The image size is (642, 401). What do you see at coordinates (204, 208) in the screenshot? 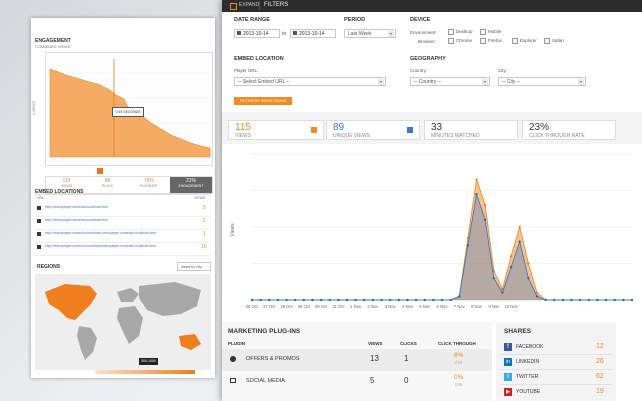
I see `embed-views: 5` at bounding box center [204, 208].